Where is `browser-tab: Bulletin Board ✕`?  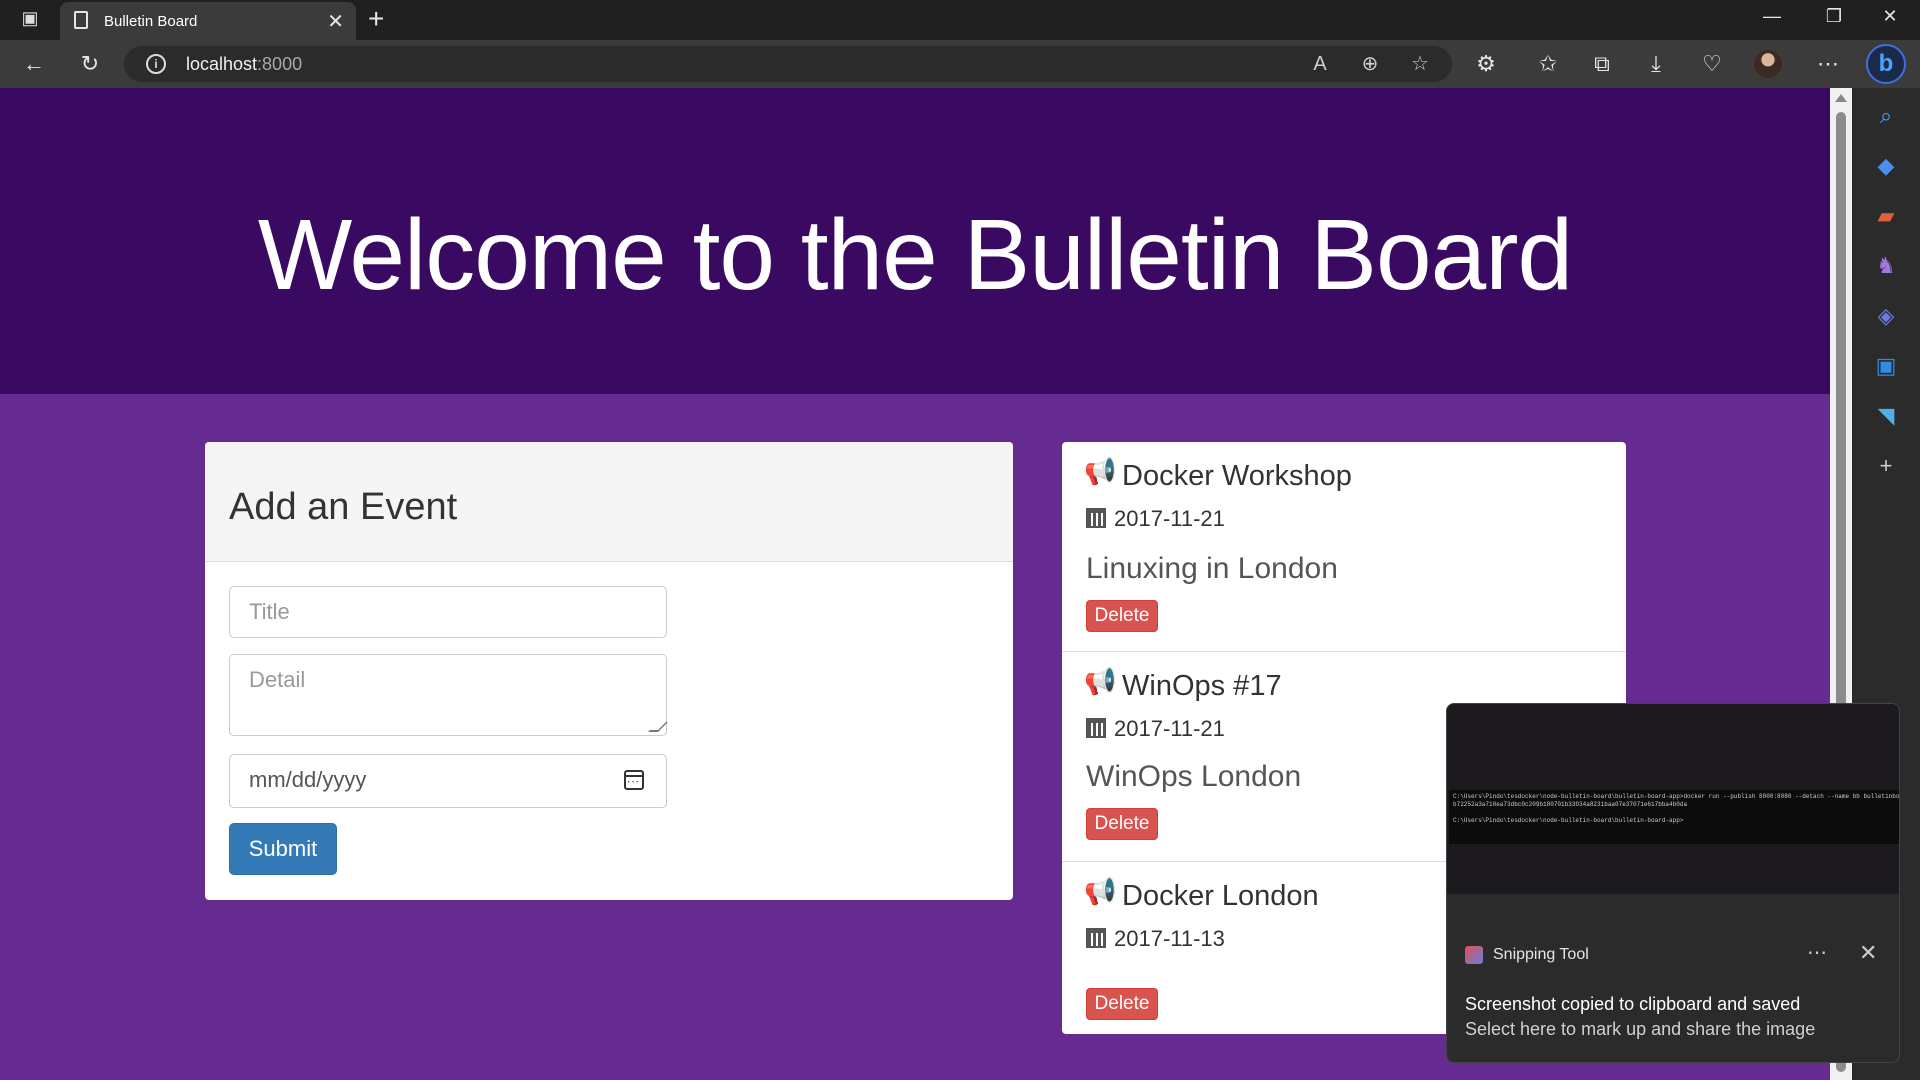
browser-tab: Bulletin Board ✕ is located at coordinates (208, 21).